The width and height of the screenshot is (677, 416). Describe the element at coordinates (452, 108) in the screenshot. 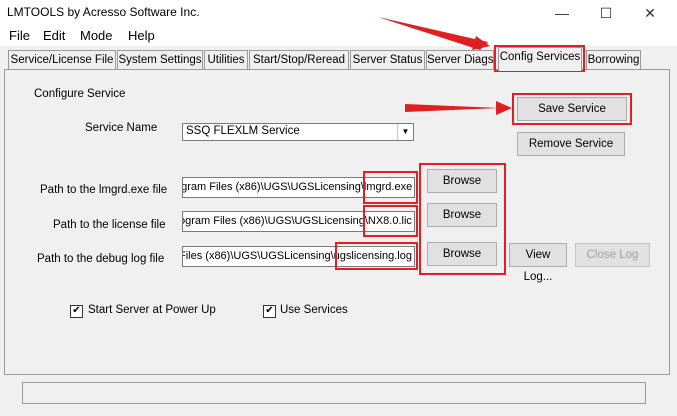

I see `arrow-to-save-service-icon` at that location.